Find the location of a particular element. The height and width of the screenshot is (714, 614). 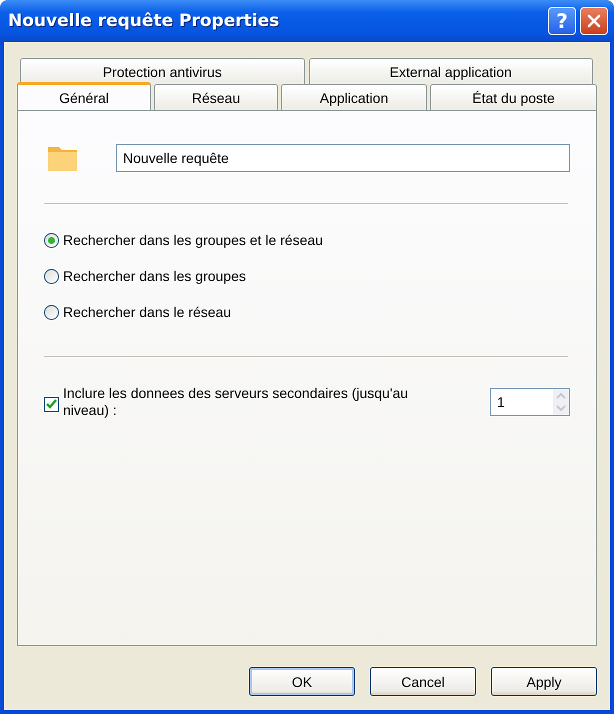

dialog-button: Apply is located at coordinates (544, 681).